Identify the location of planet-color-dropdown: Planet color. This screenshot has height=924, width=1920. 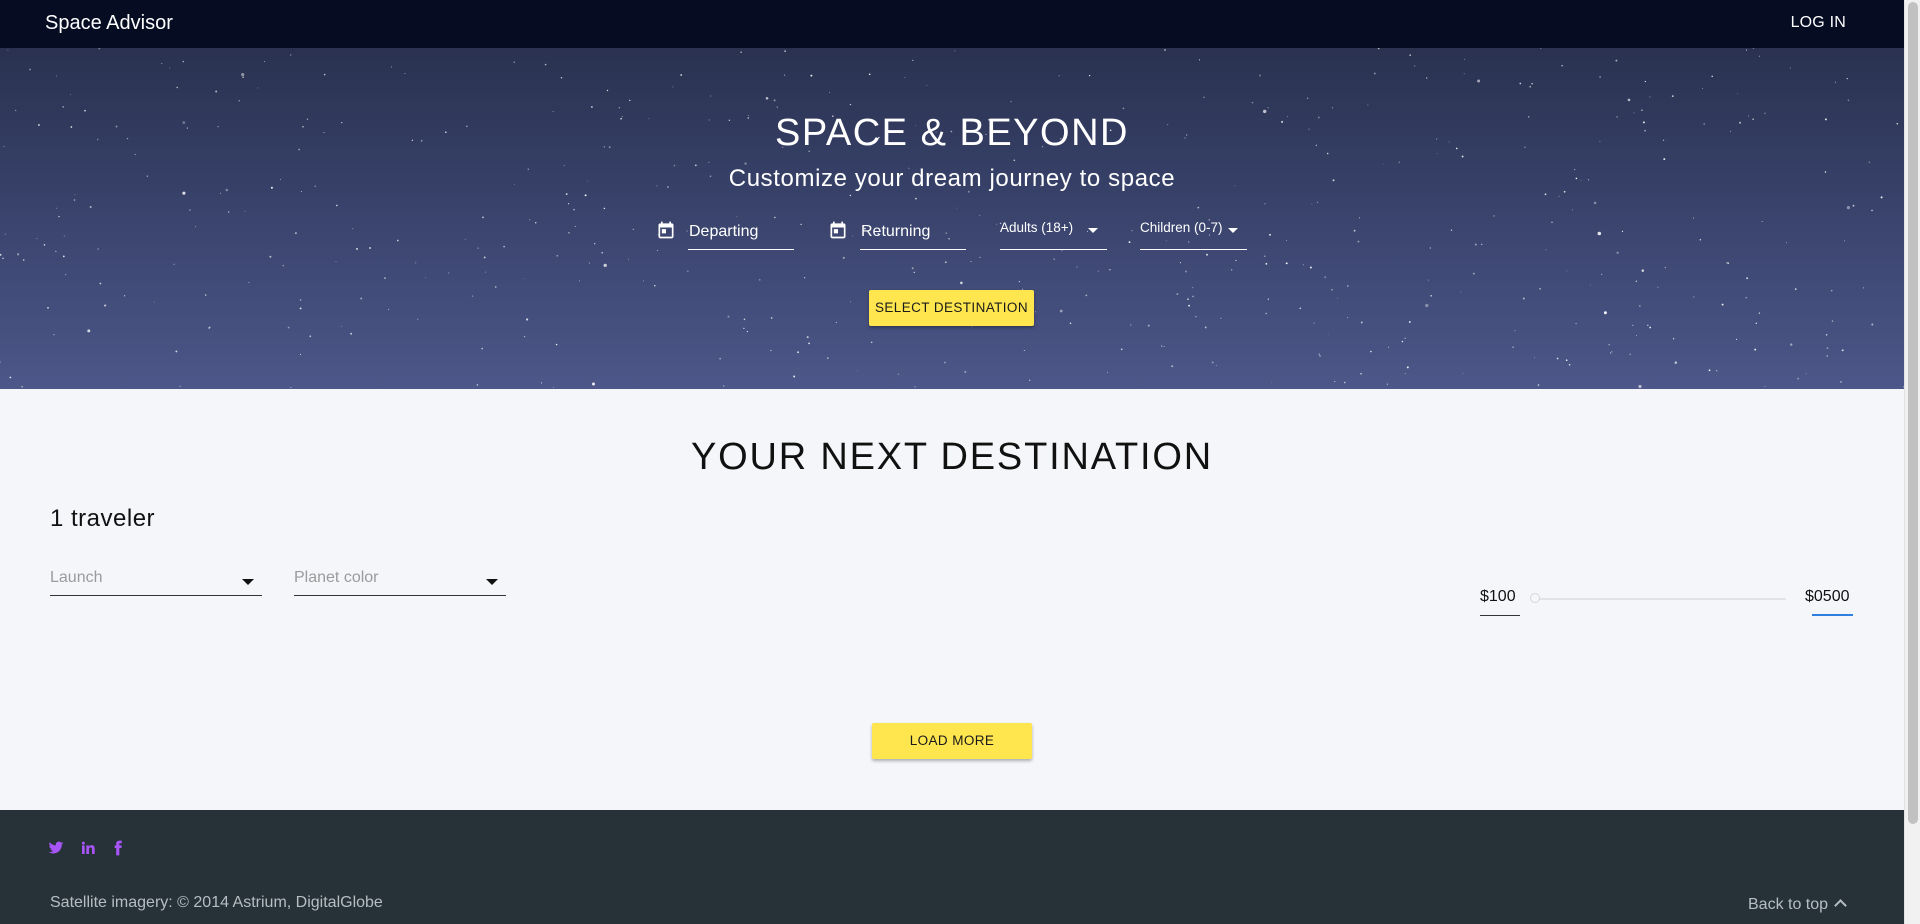
(400, 581).